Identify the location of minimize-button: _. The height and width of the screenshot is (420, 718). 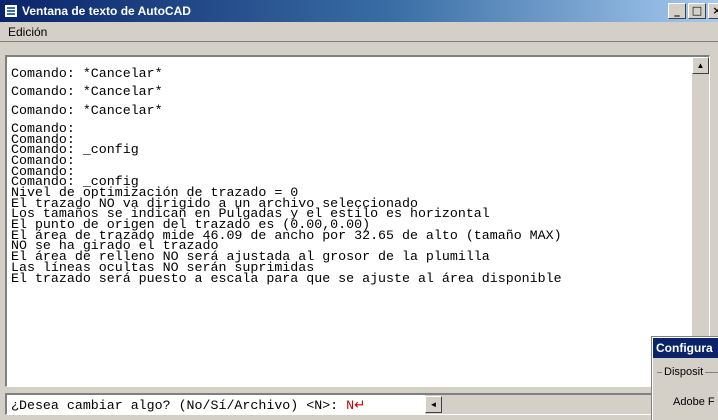
(677, 11).